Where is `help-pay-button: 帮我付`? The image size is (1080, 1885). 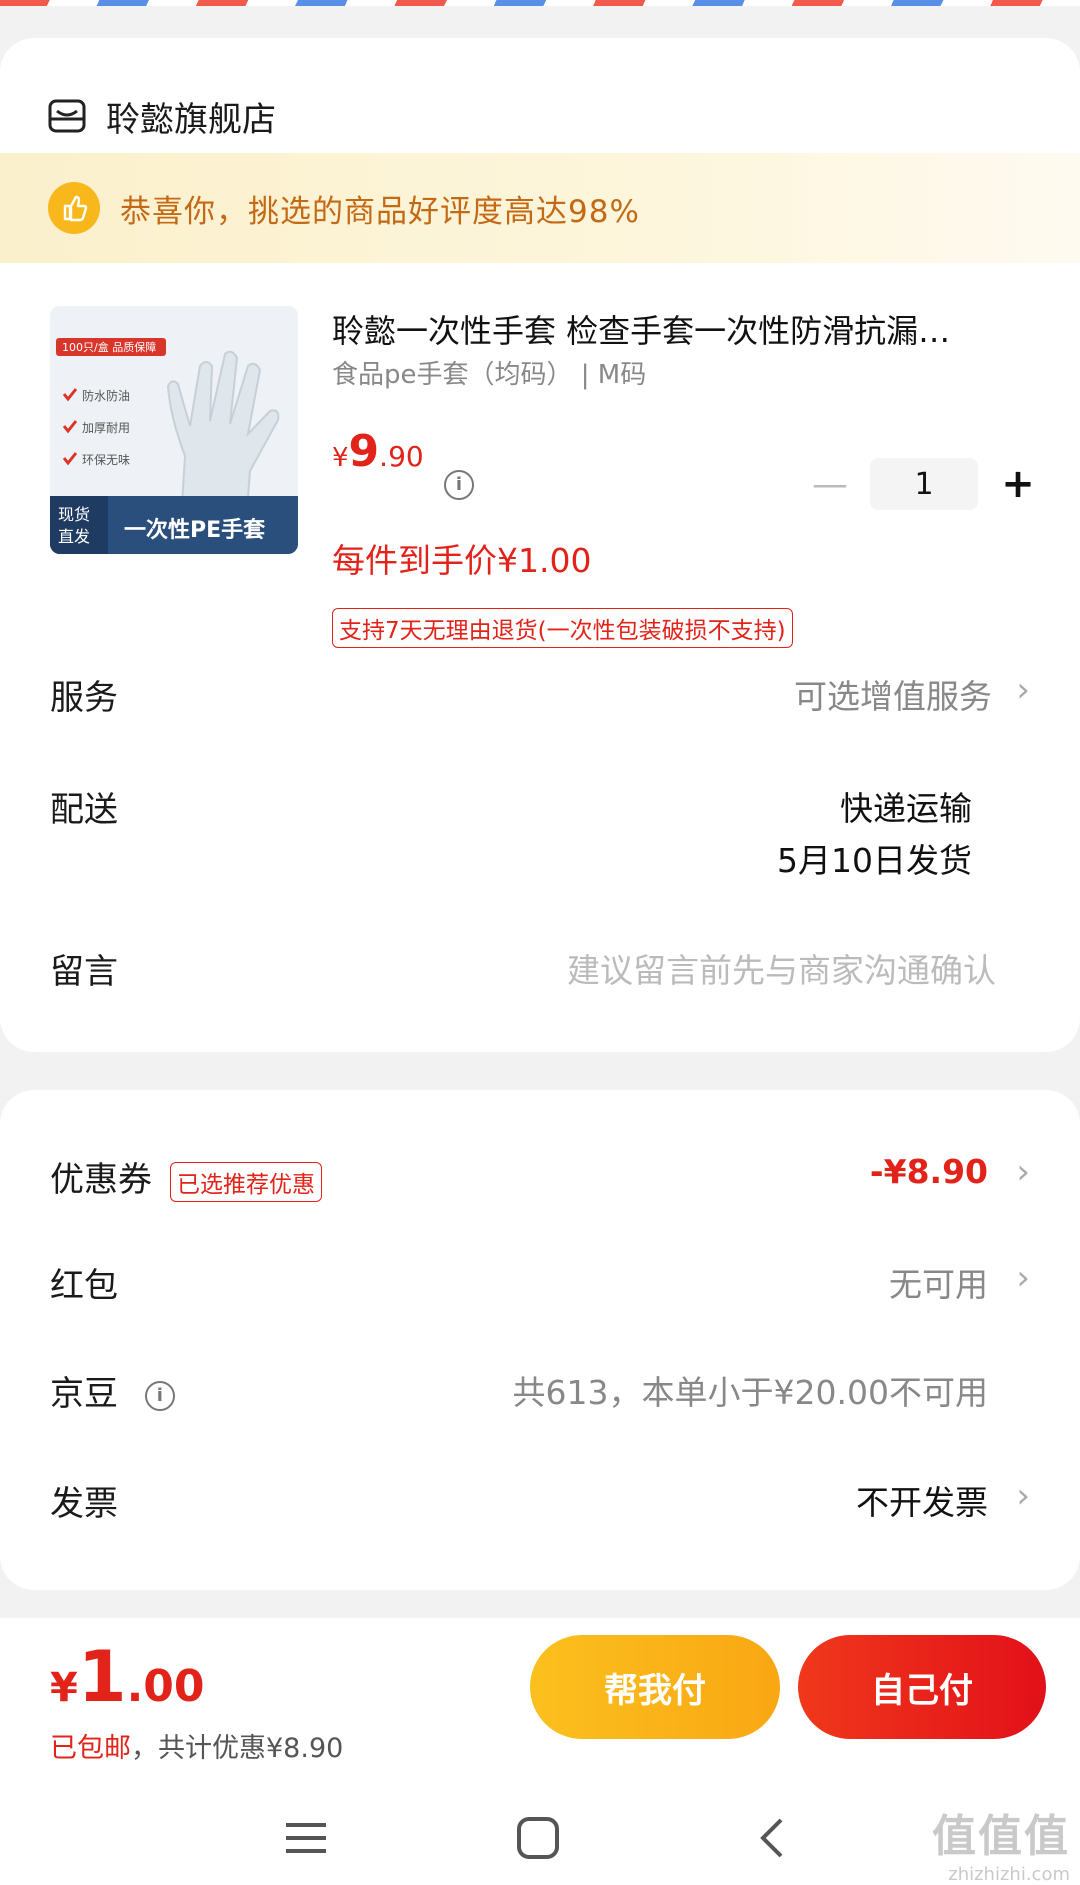 help-pay-button: 帮我付 is located at coordinates (655, 1687).